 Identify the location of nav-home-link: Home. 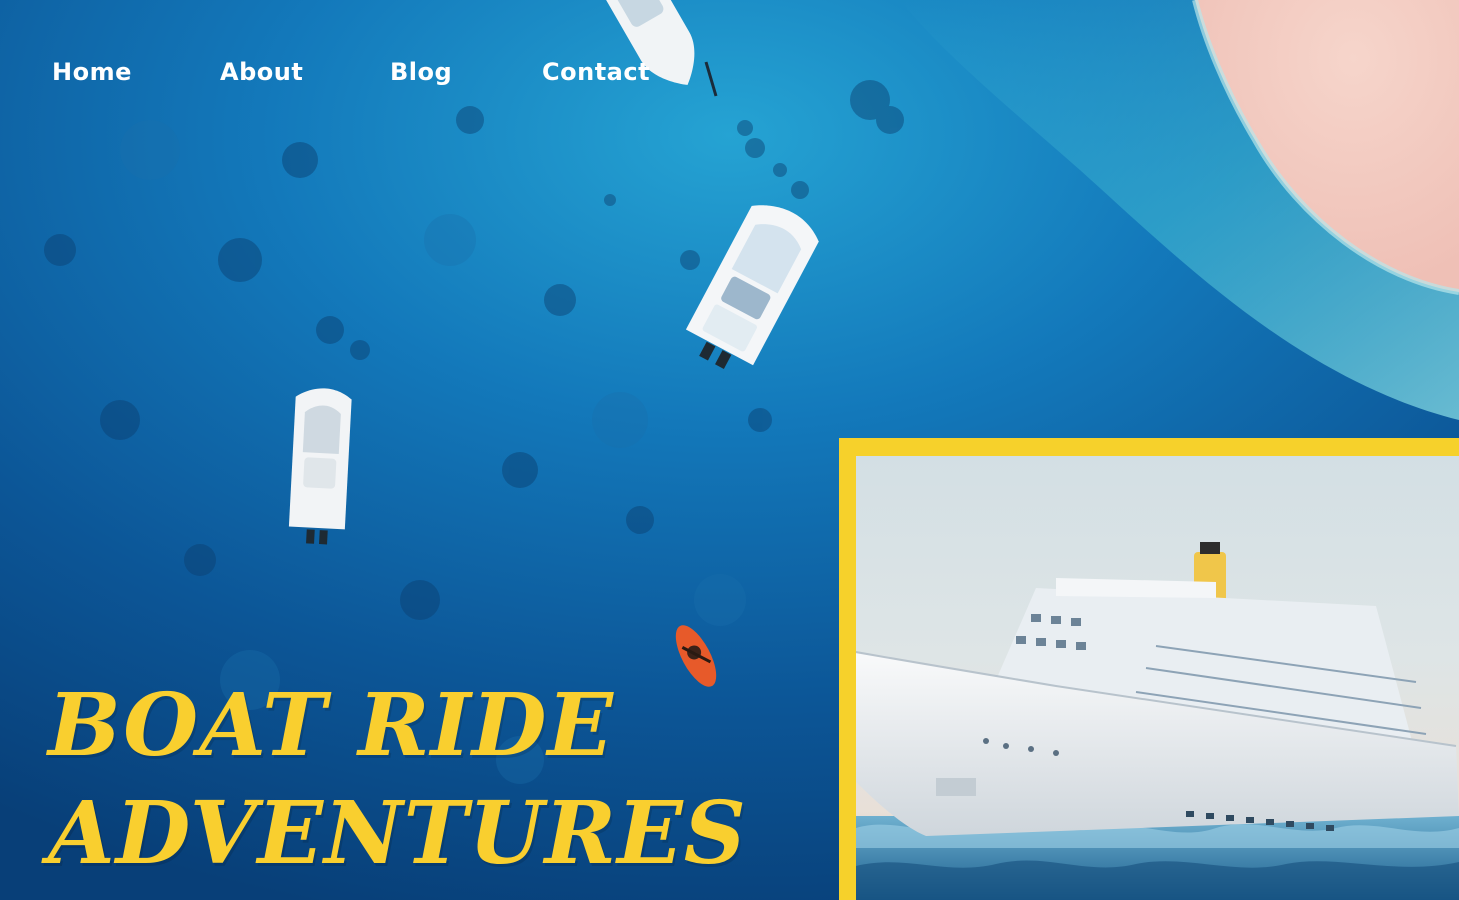
(136, 72).